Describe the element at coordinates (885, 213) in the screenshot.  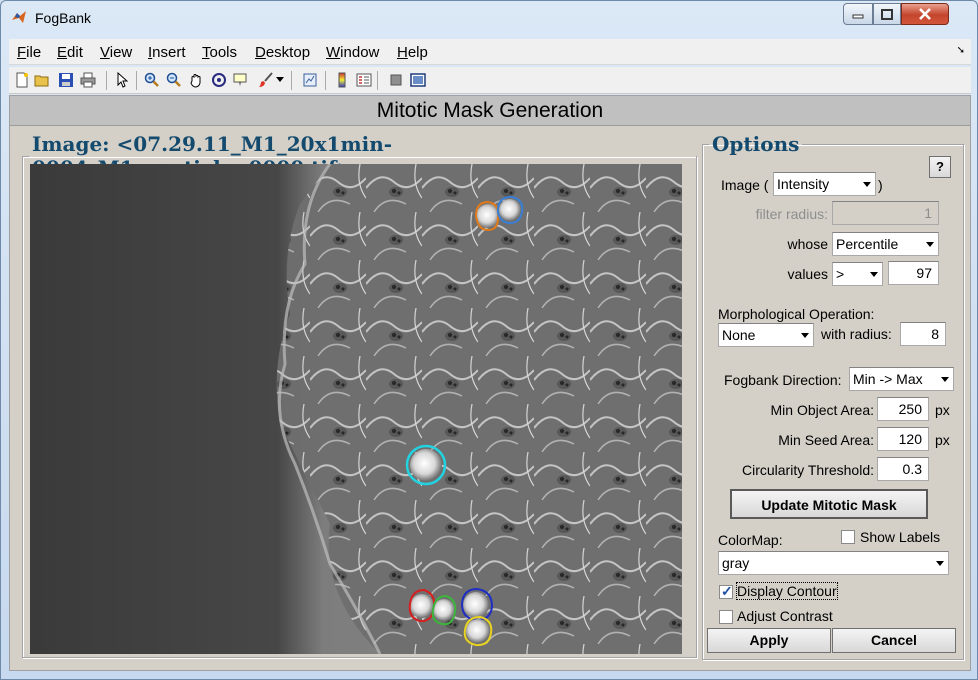
I see `filter-radius-field: 1` at that location.